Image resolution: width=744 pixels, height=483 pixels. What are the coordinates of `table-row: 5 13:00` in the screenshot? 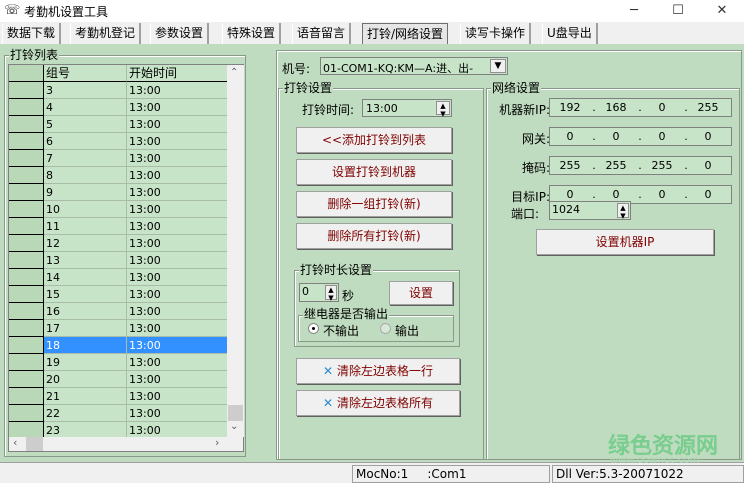 It's located at (118, 124).